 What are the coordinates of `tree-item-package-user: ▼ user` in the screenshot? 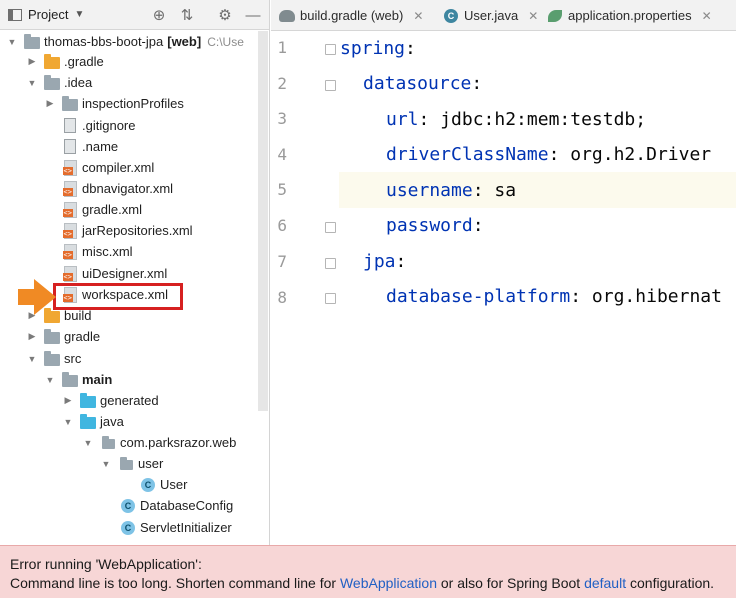 It's located at (132, 463).